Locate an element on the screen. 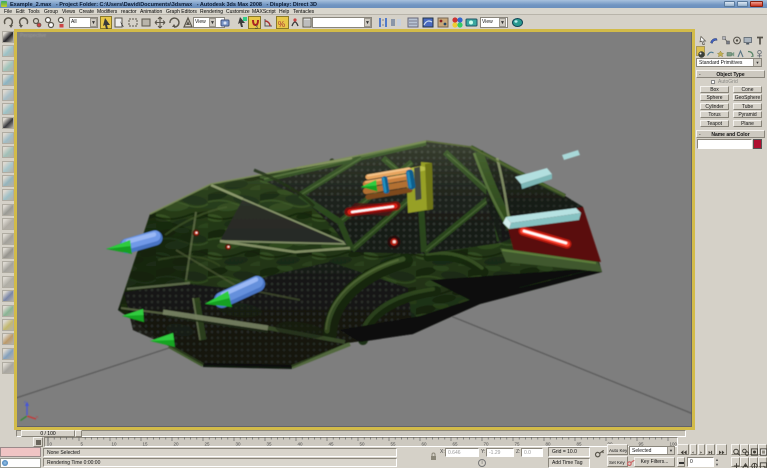 The width and height of the screenshot is (767, 468). svg-text: 0 is located at coordinates (51, 444).